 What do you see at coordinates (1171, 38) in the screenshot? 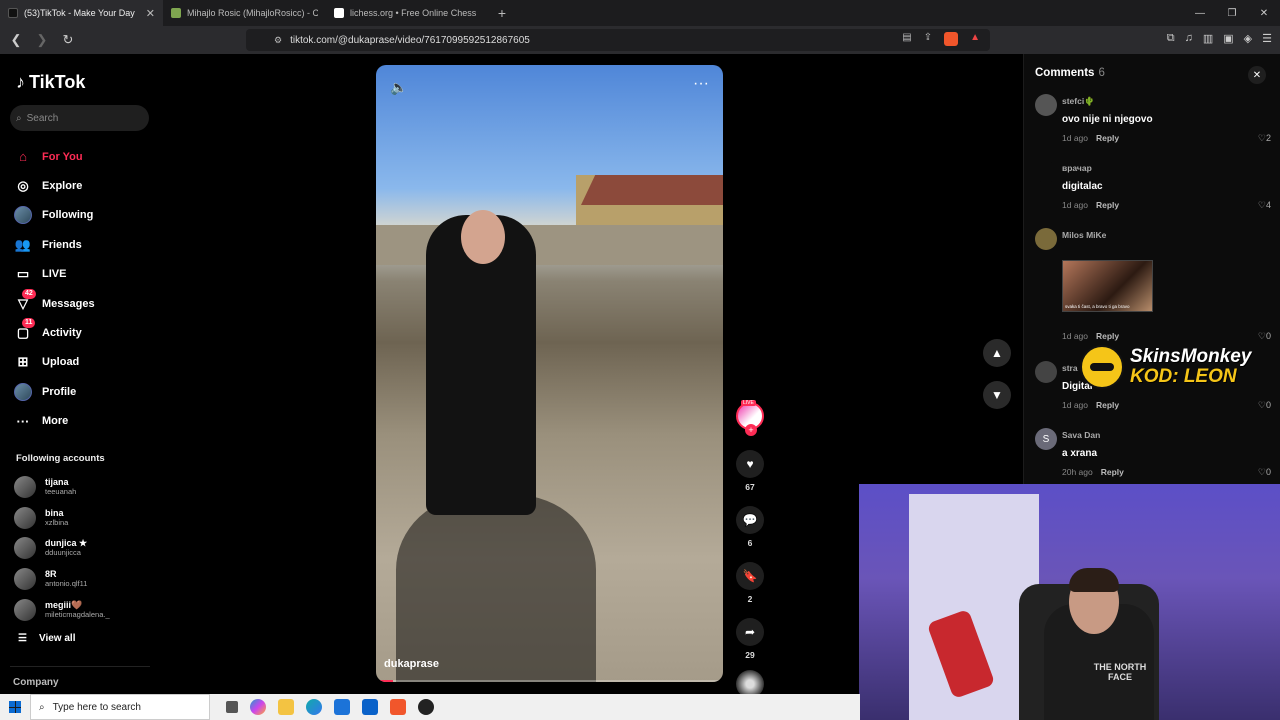
I see `extensions-icon: ⧉` at bounding box center [1171, 38].